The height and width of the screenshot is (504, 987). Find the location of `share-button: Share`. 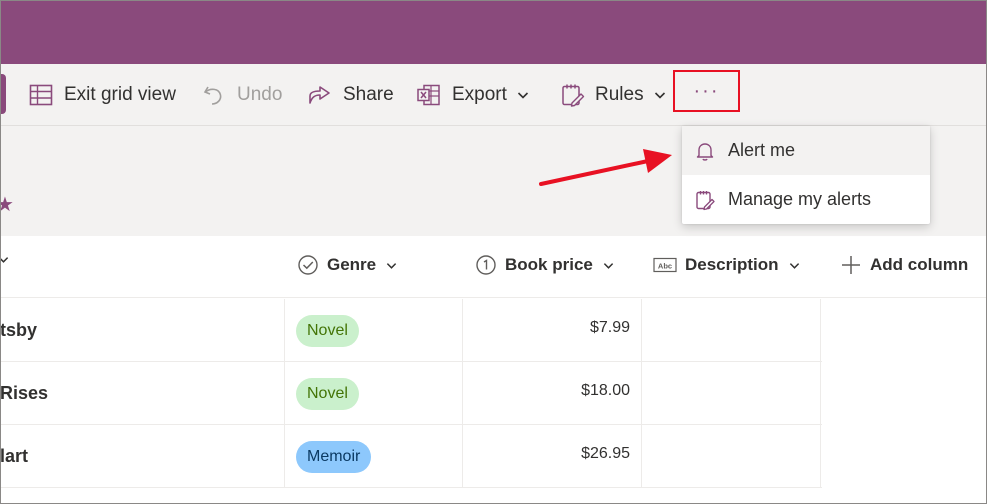

share-button: Share is located at coordinates (350, 95).